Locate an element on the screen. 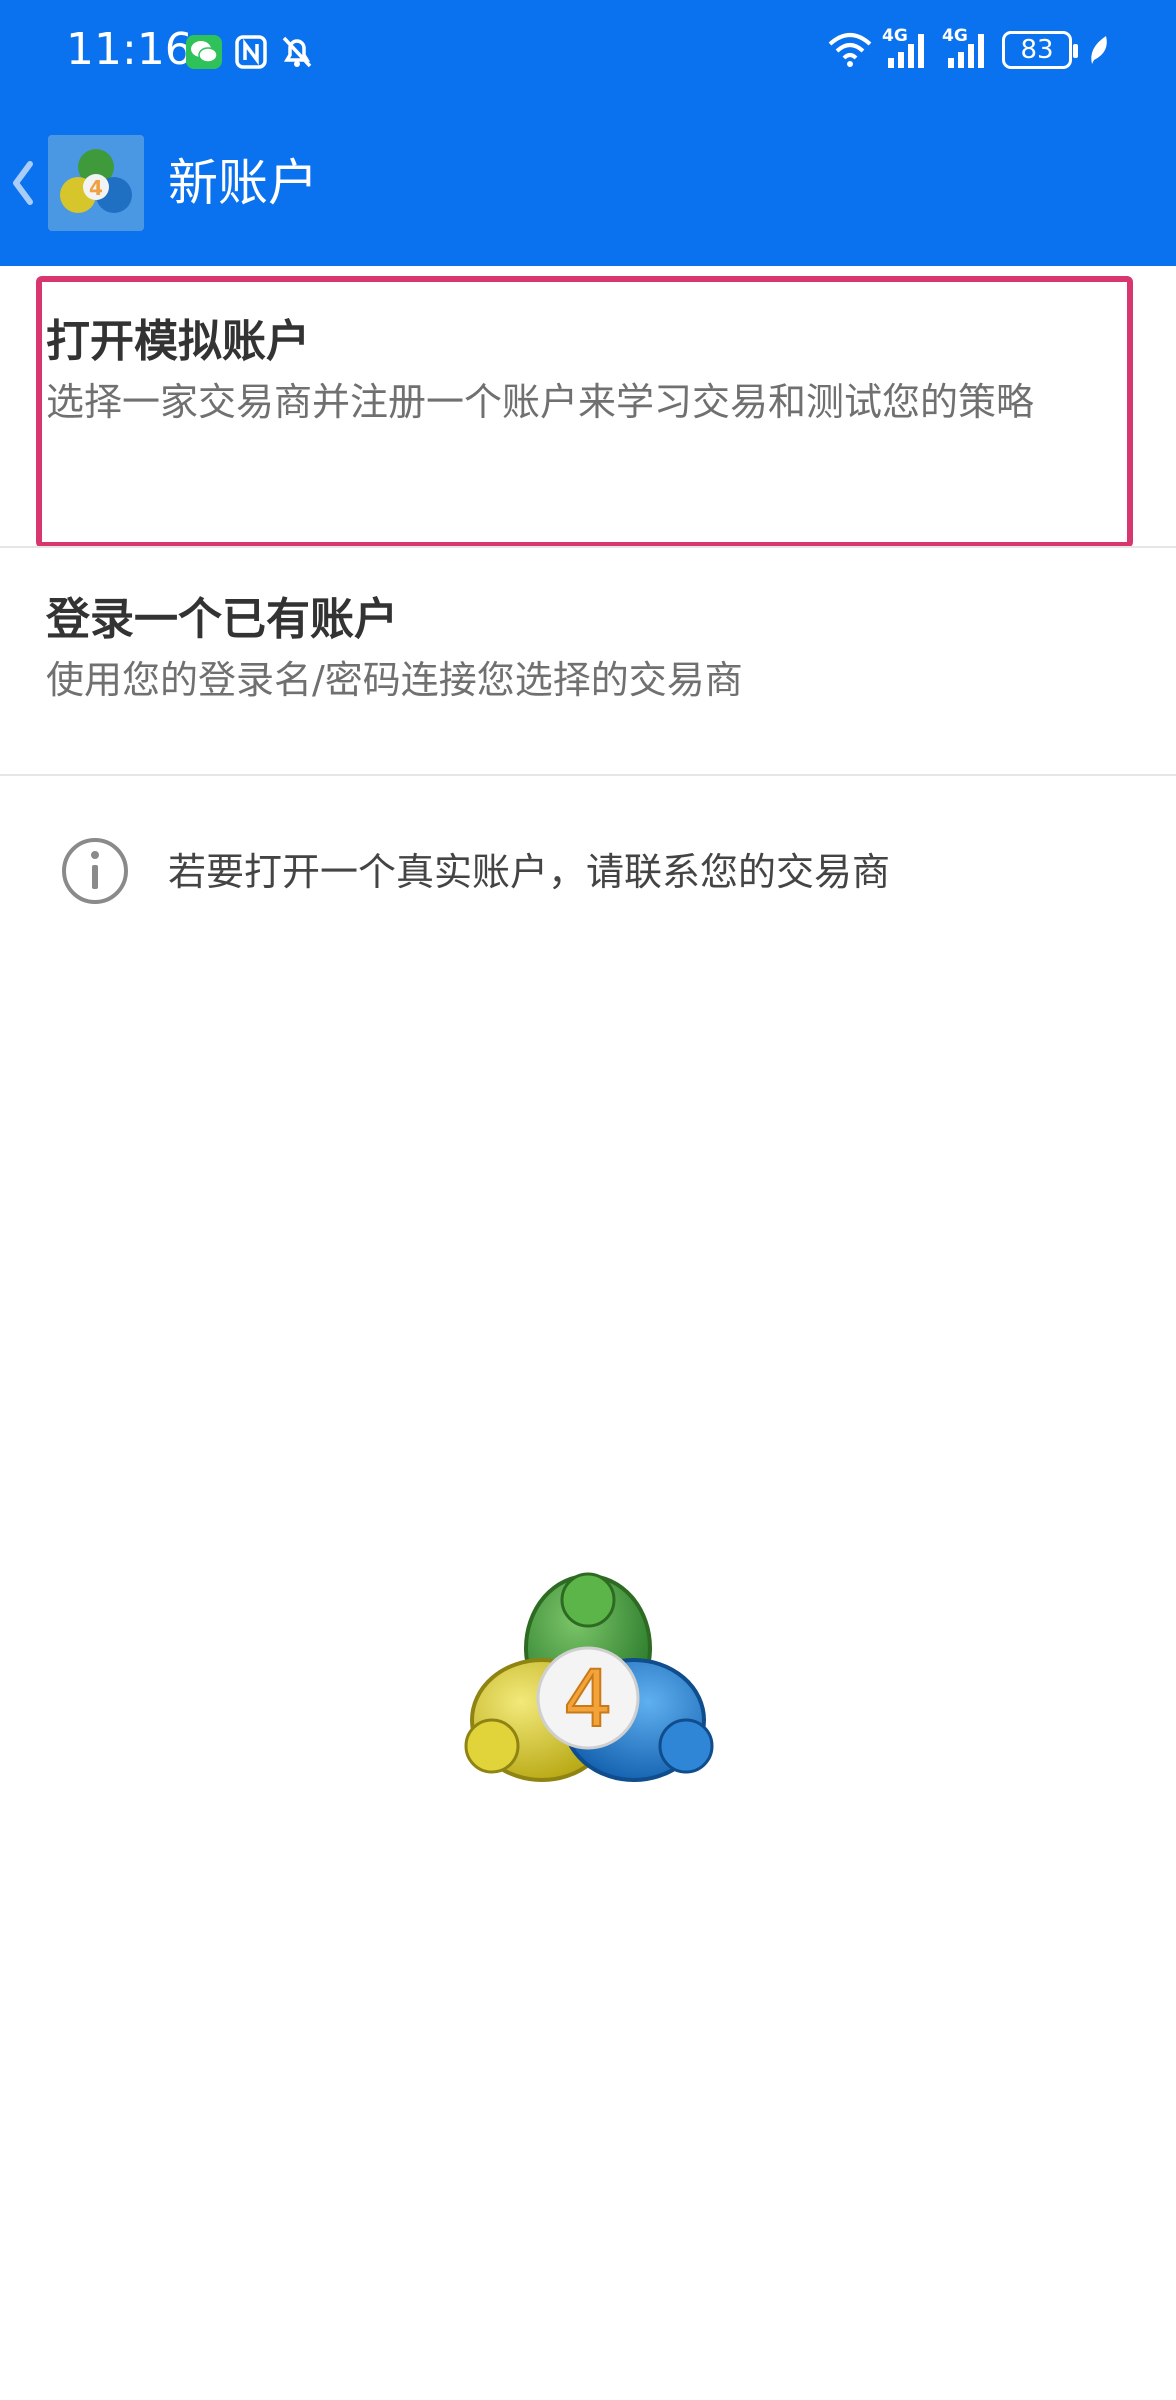  logo-badge-number: 4 is located at coordinates (588, 1700).